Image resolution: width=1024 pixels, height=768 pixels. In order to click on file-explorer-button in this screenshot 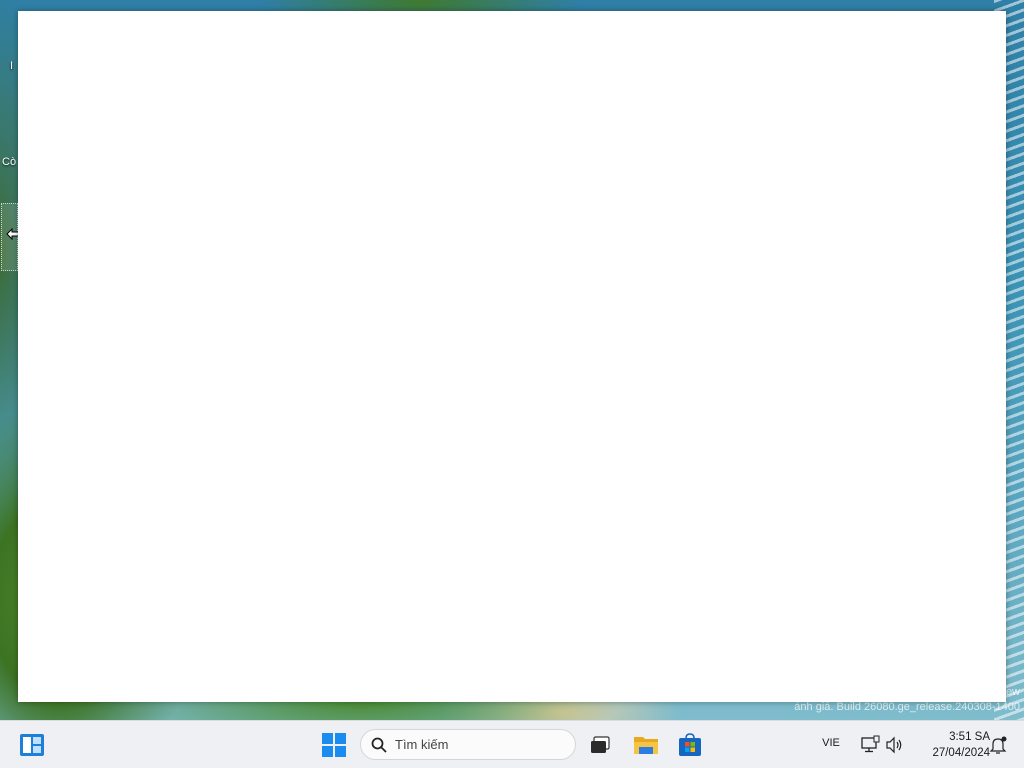, I will do `click(646, 745)`.